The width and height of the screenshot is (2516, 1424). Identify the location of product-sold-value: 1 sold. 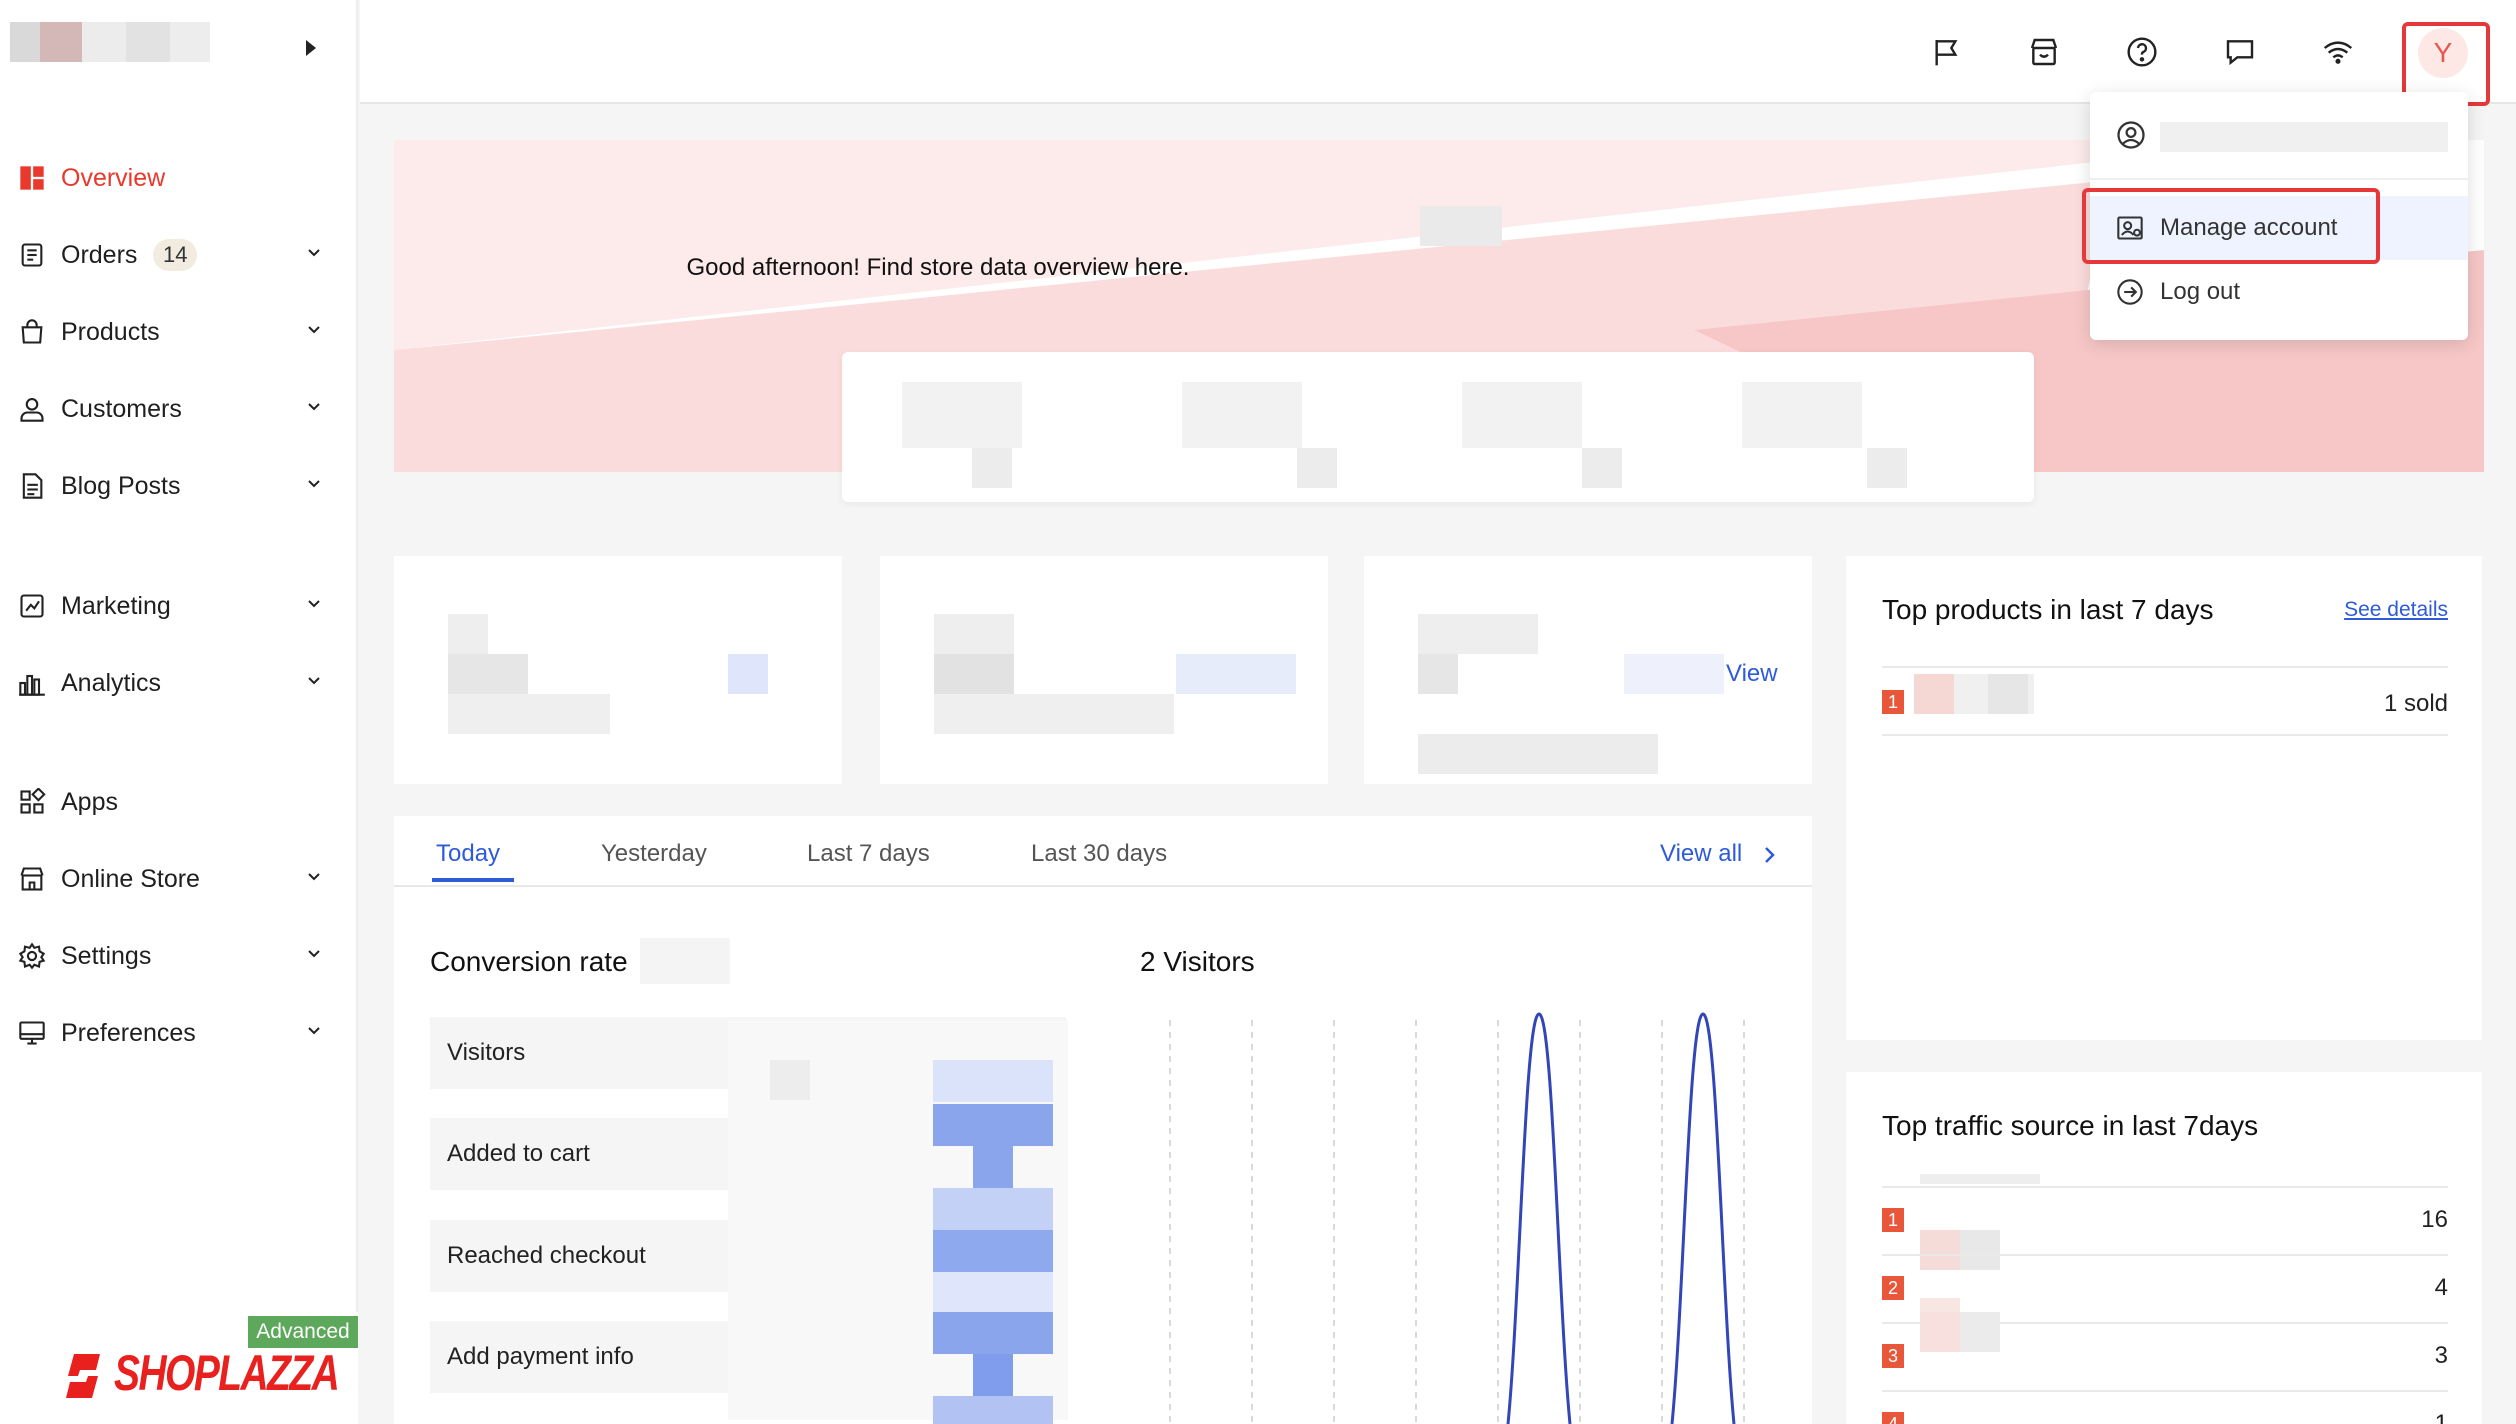
(2415, 703).